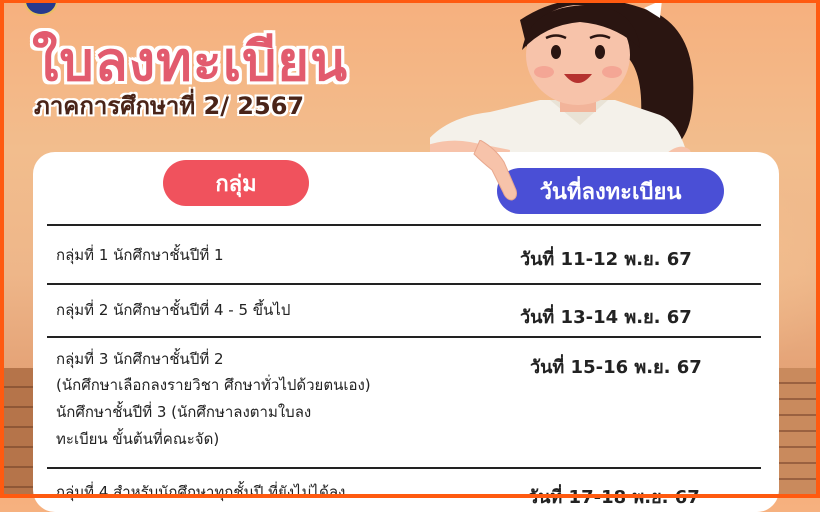  I want to click on group-2-date: วันที่ 13-14 พ.ย. 67, so click(606, 317).